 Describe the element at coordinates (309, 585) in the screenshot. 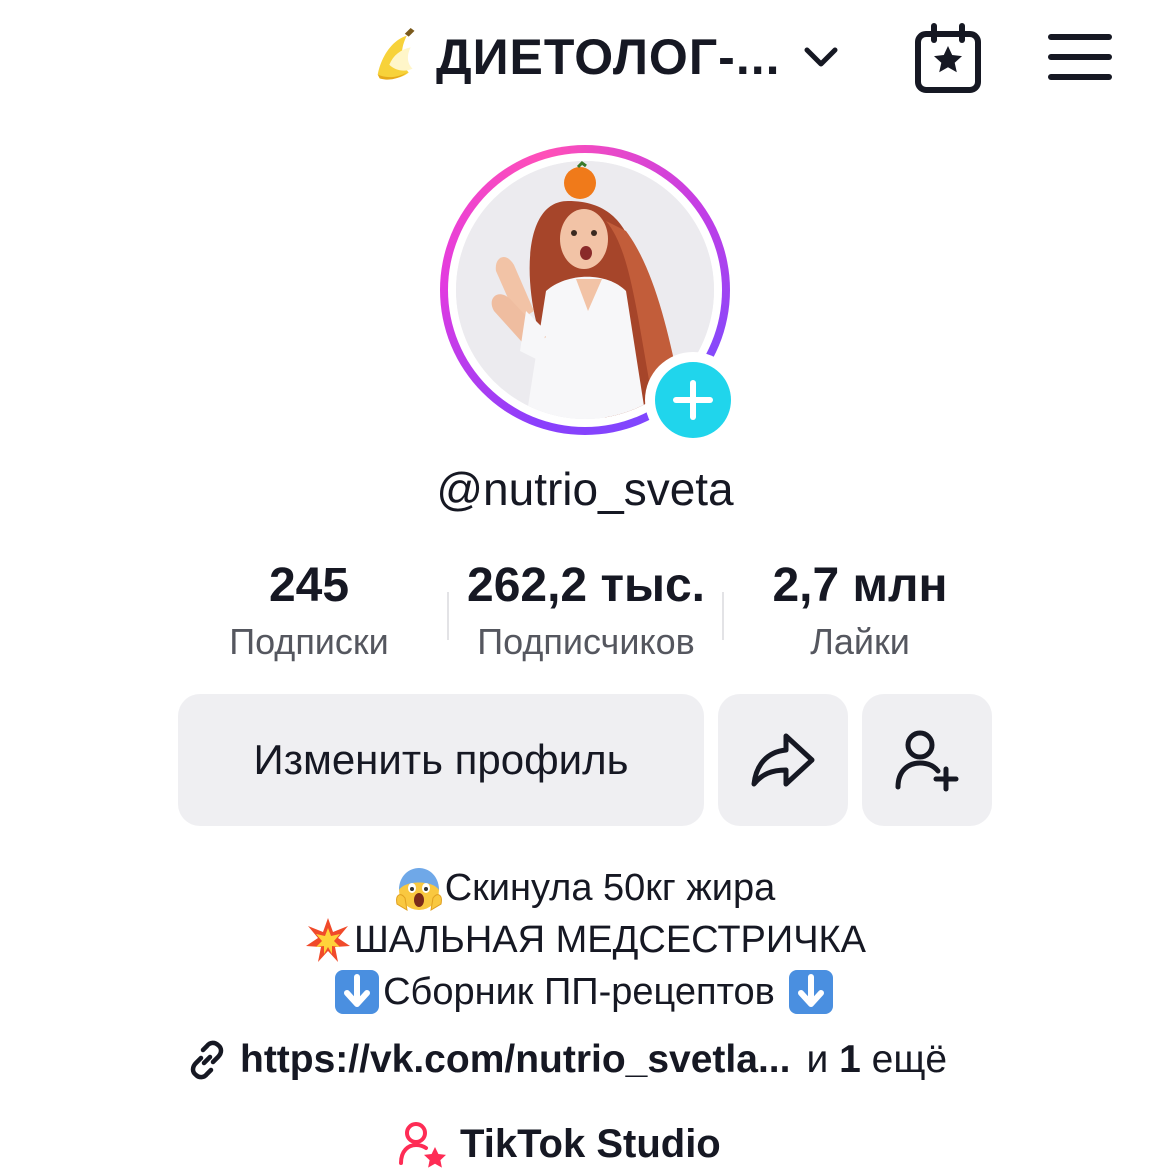

I see `following-count: 245` at that location.